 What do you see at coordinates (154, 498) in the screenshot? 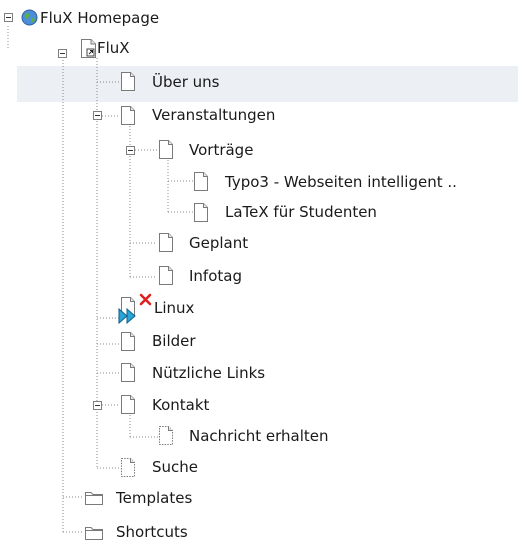
I see `tree-item-templates: Templates` at bounding box center [154, 498].